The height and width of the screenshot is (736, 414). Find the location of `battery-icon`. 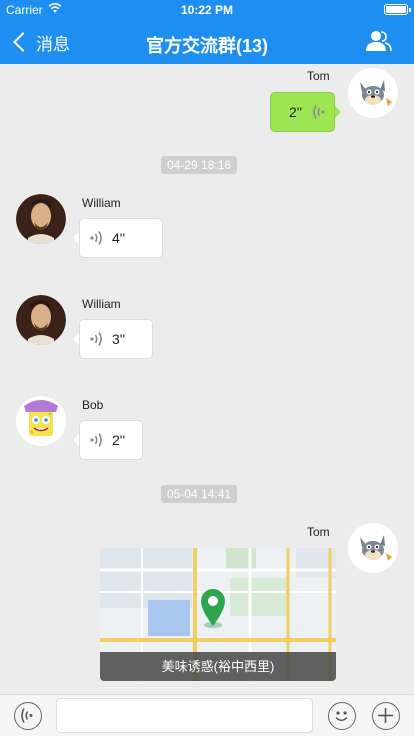

battery-icon is located at coordinates (397, 9).